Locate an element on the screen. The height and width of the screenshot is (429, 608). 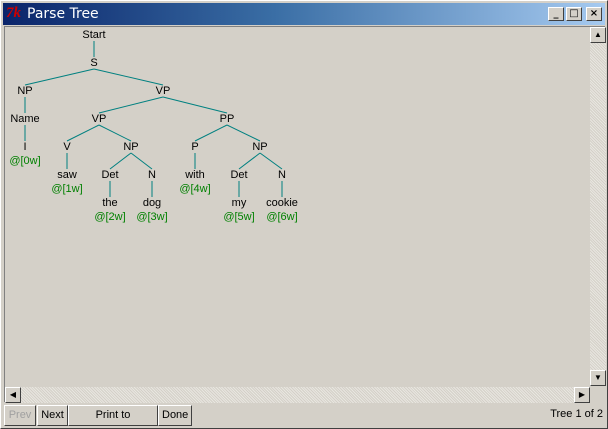
tree-leaf-3: @[3w] is located at coordinates (151, 217).